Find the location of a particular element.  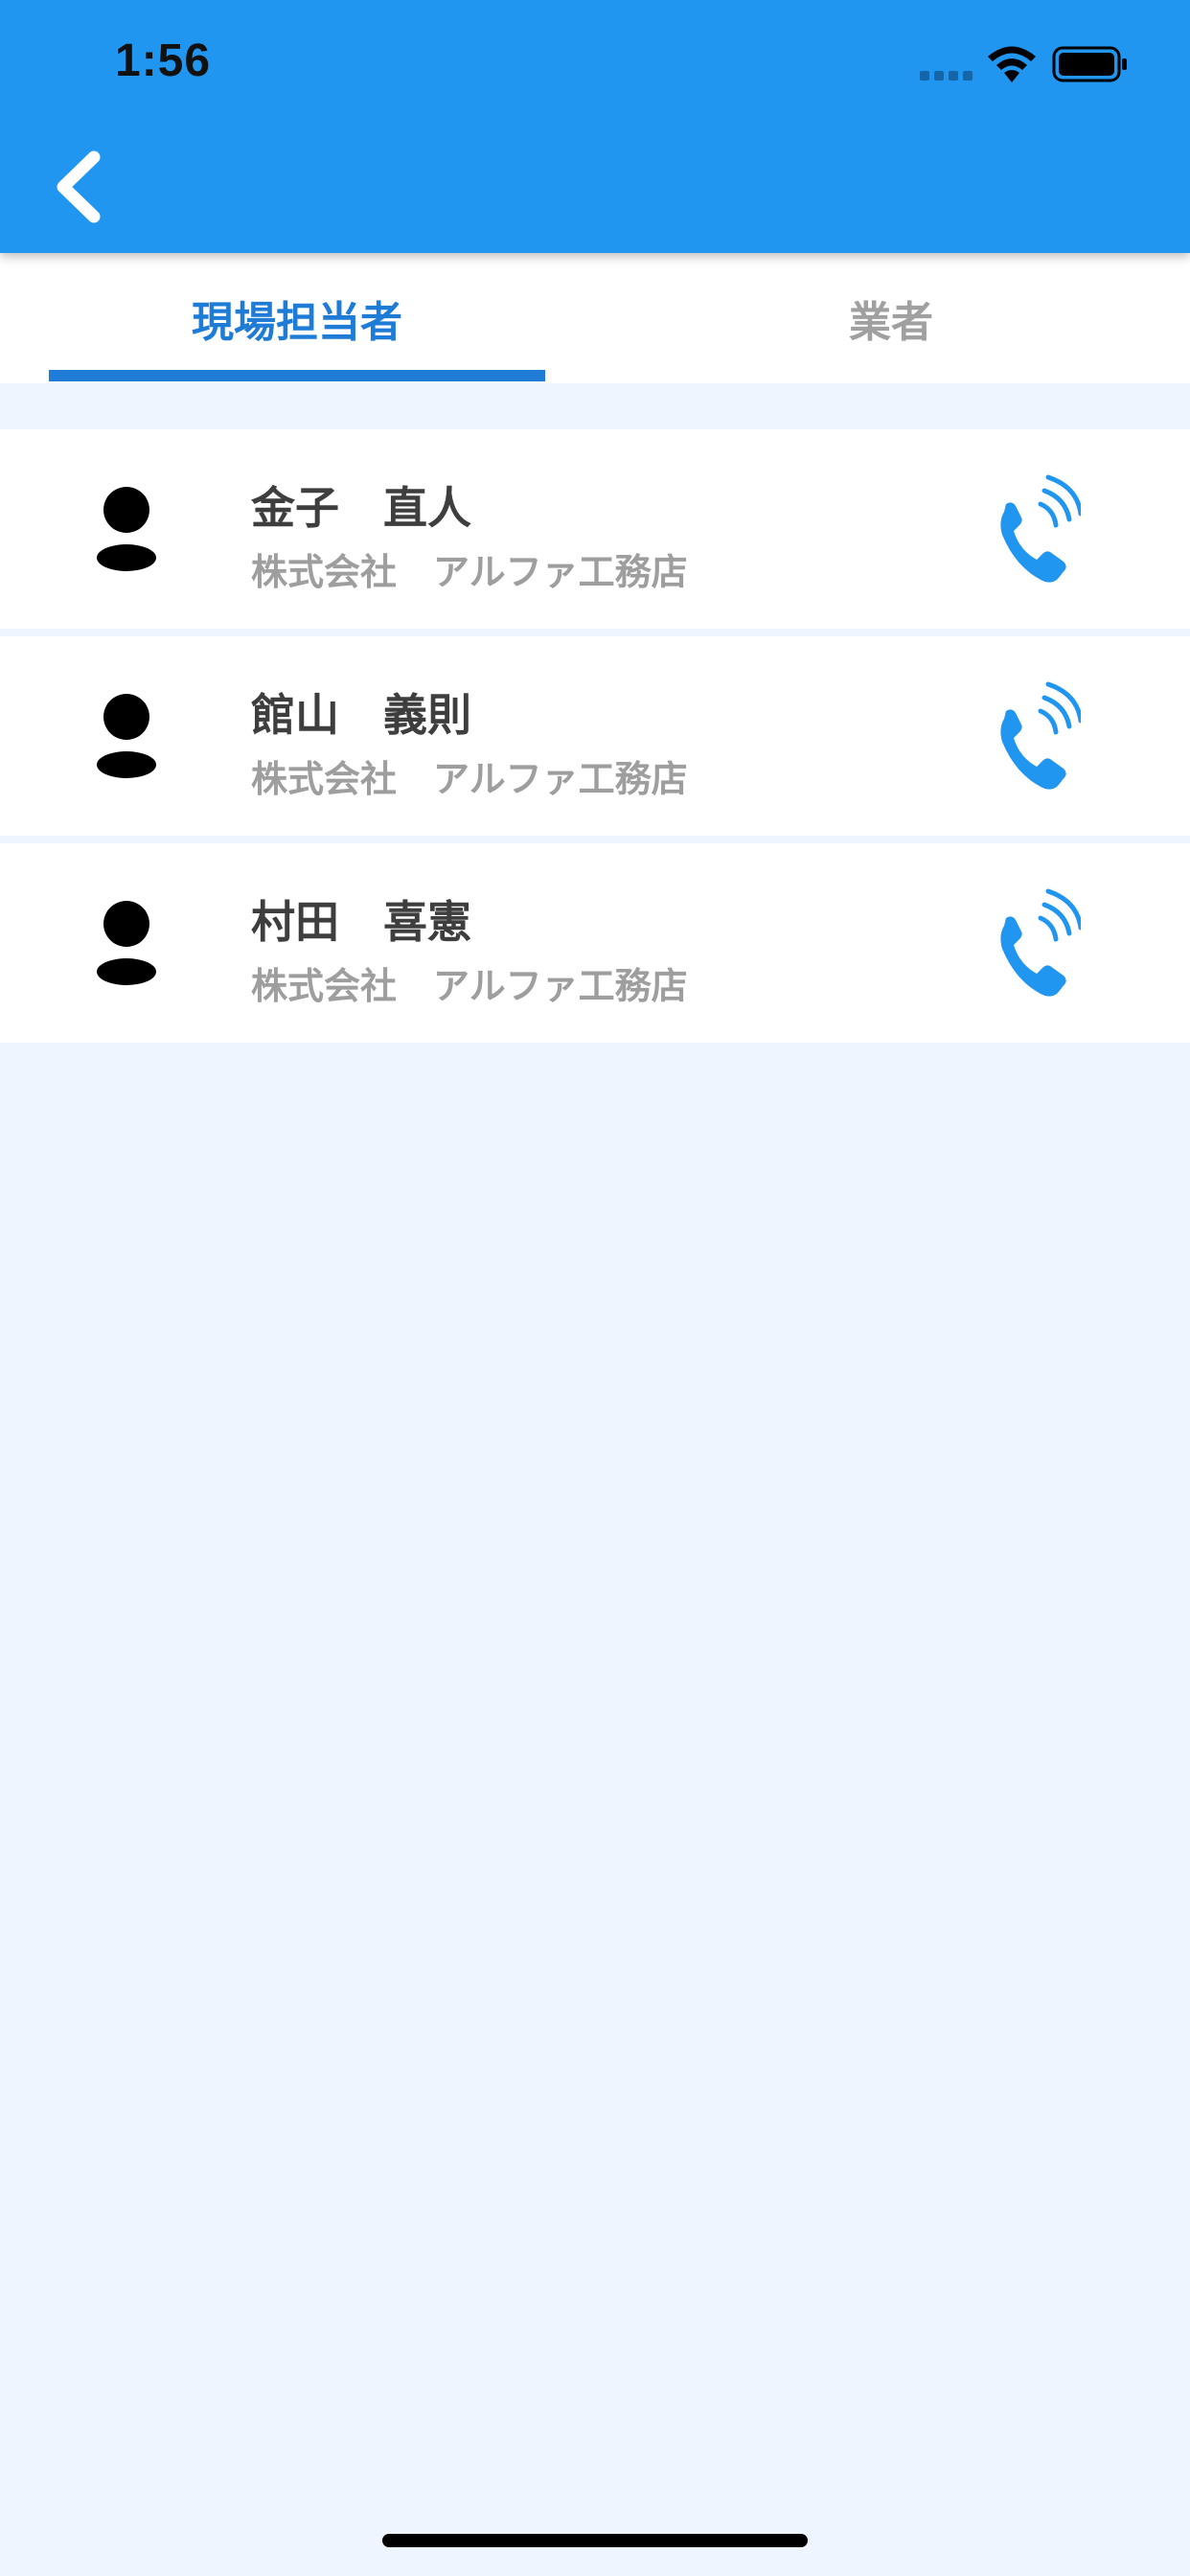

contact-name: 村田 喜憲 is located at coordinates (361, 922).